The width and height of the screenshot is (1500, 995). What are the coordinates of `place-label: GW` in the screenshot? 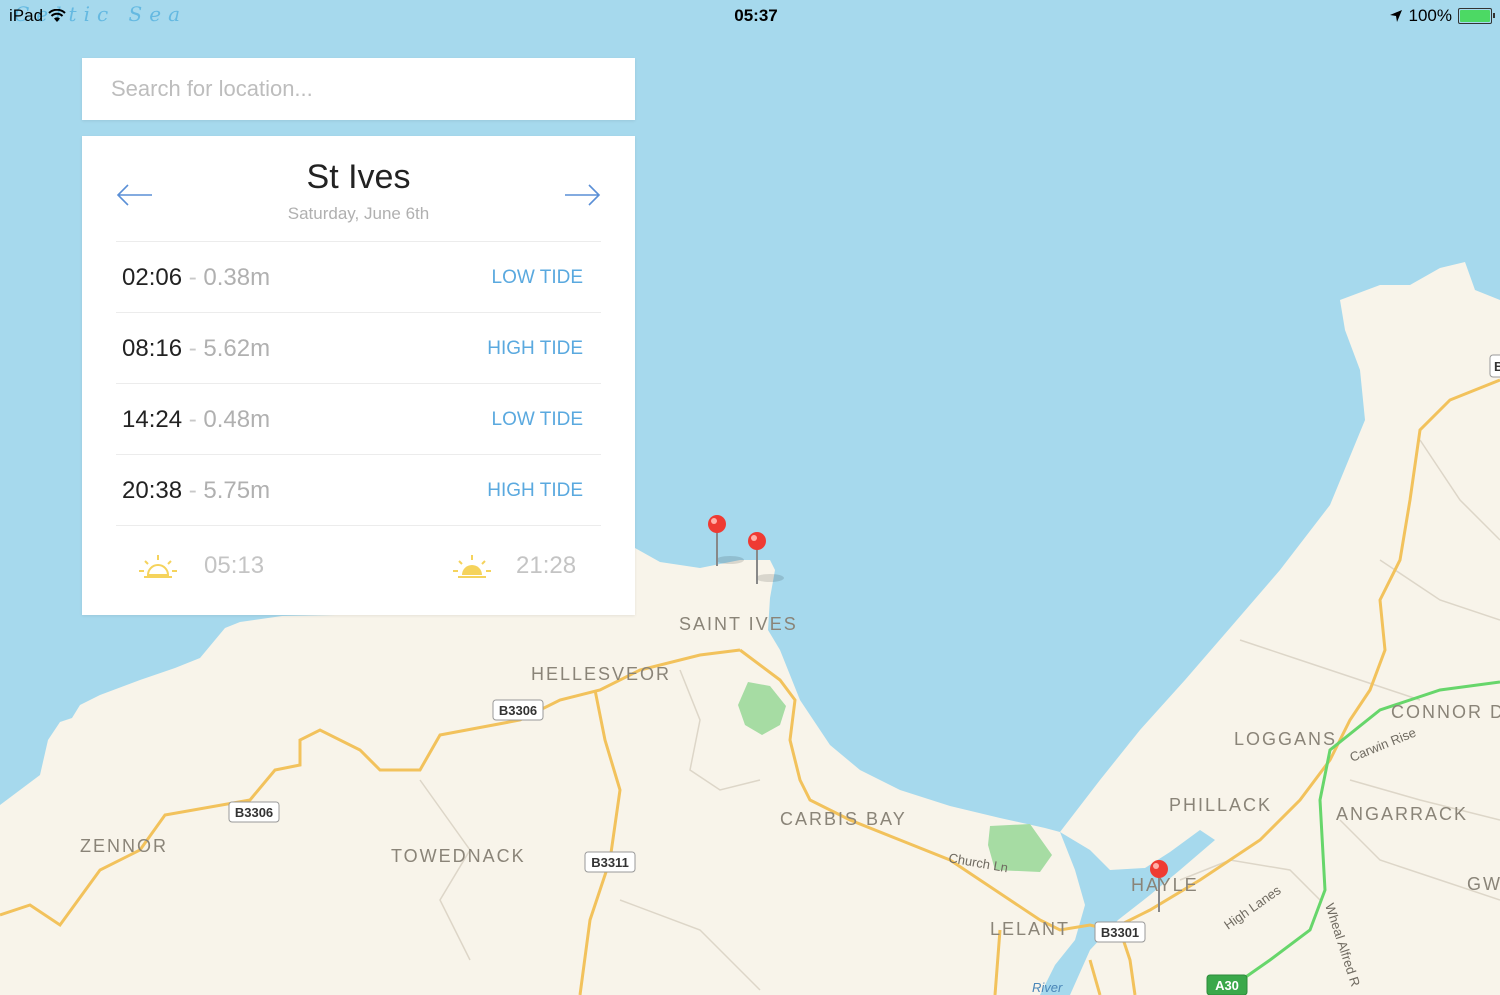 It's located at (1483, 884).